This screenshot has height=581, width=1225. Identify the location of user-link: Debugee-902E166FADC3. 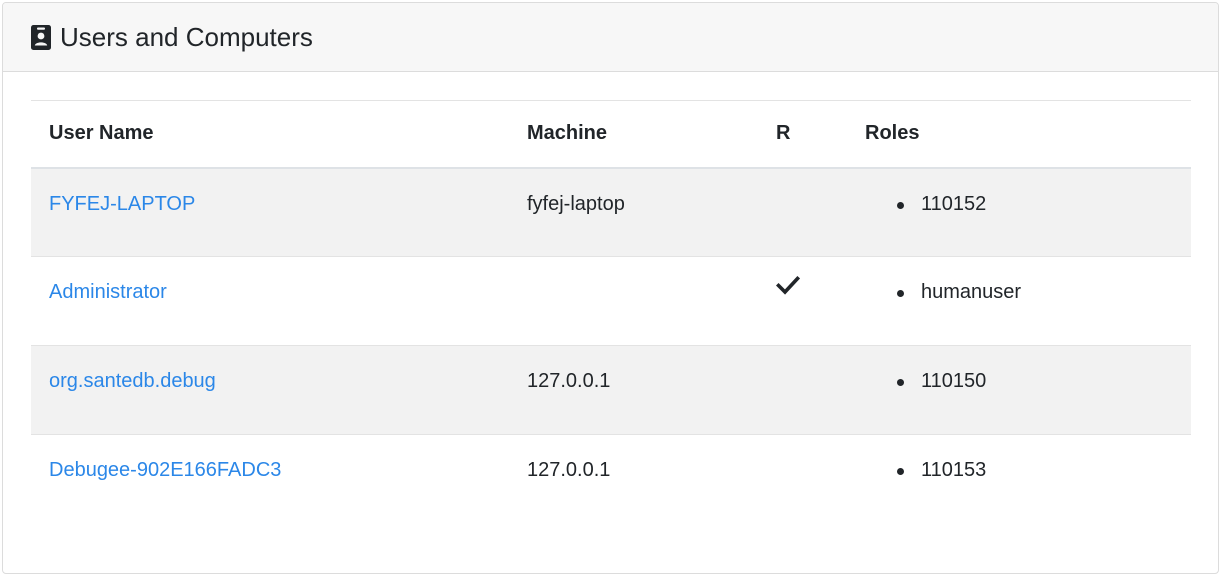
(165, 470).